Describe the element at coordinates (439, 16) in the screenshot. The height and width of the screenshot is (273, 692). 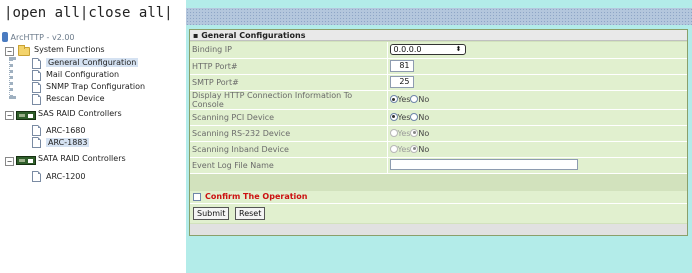
I see `header-bar` at that location.